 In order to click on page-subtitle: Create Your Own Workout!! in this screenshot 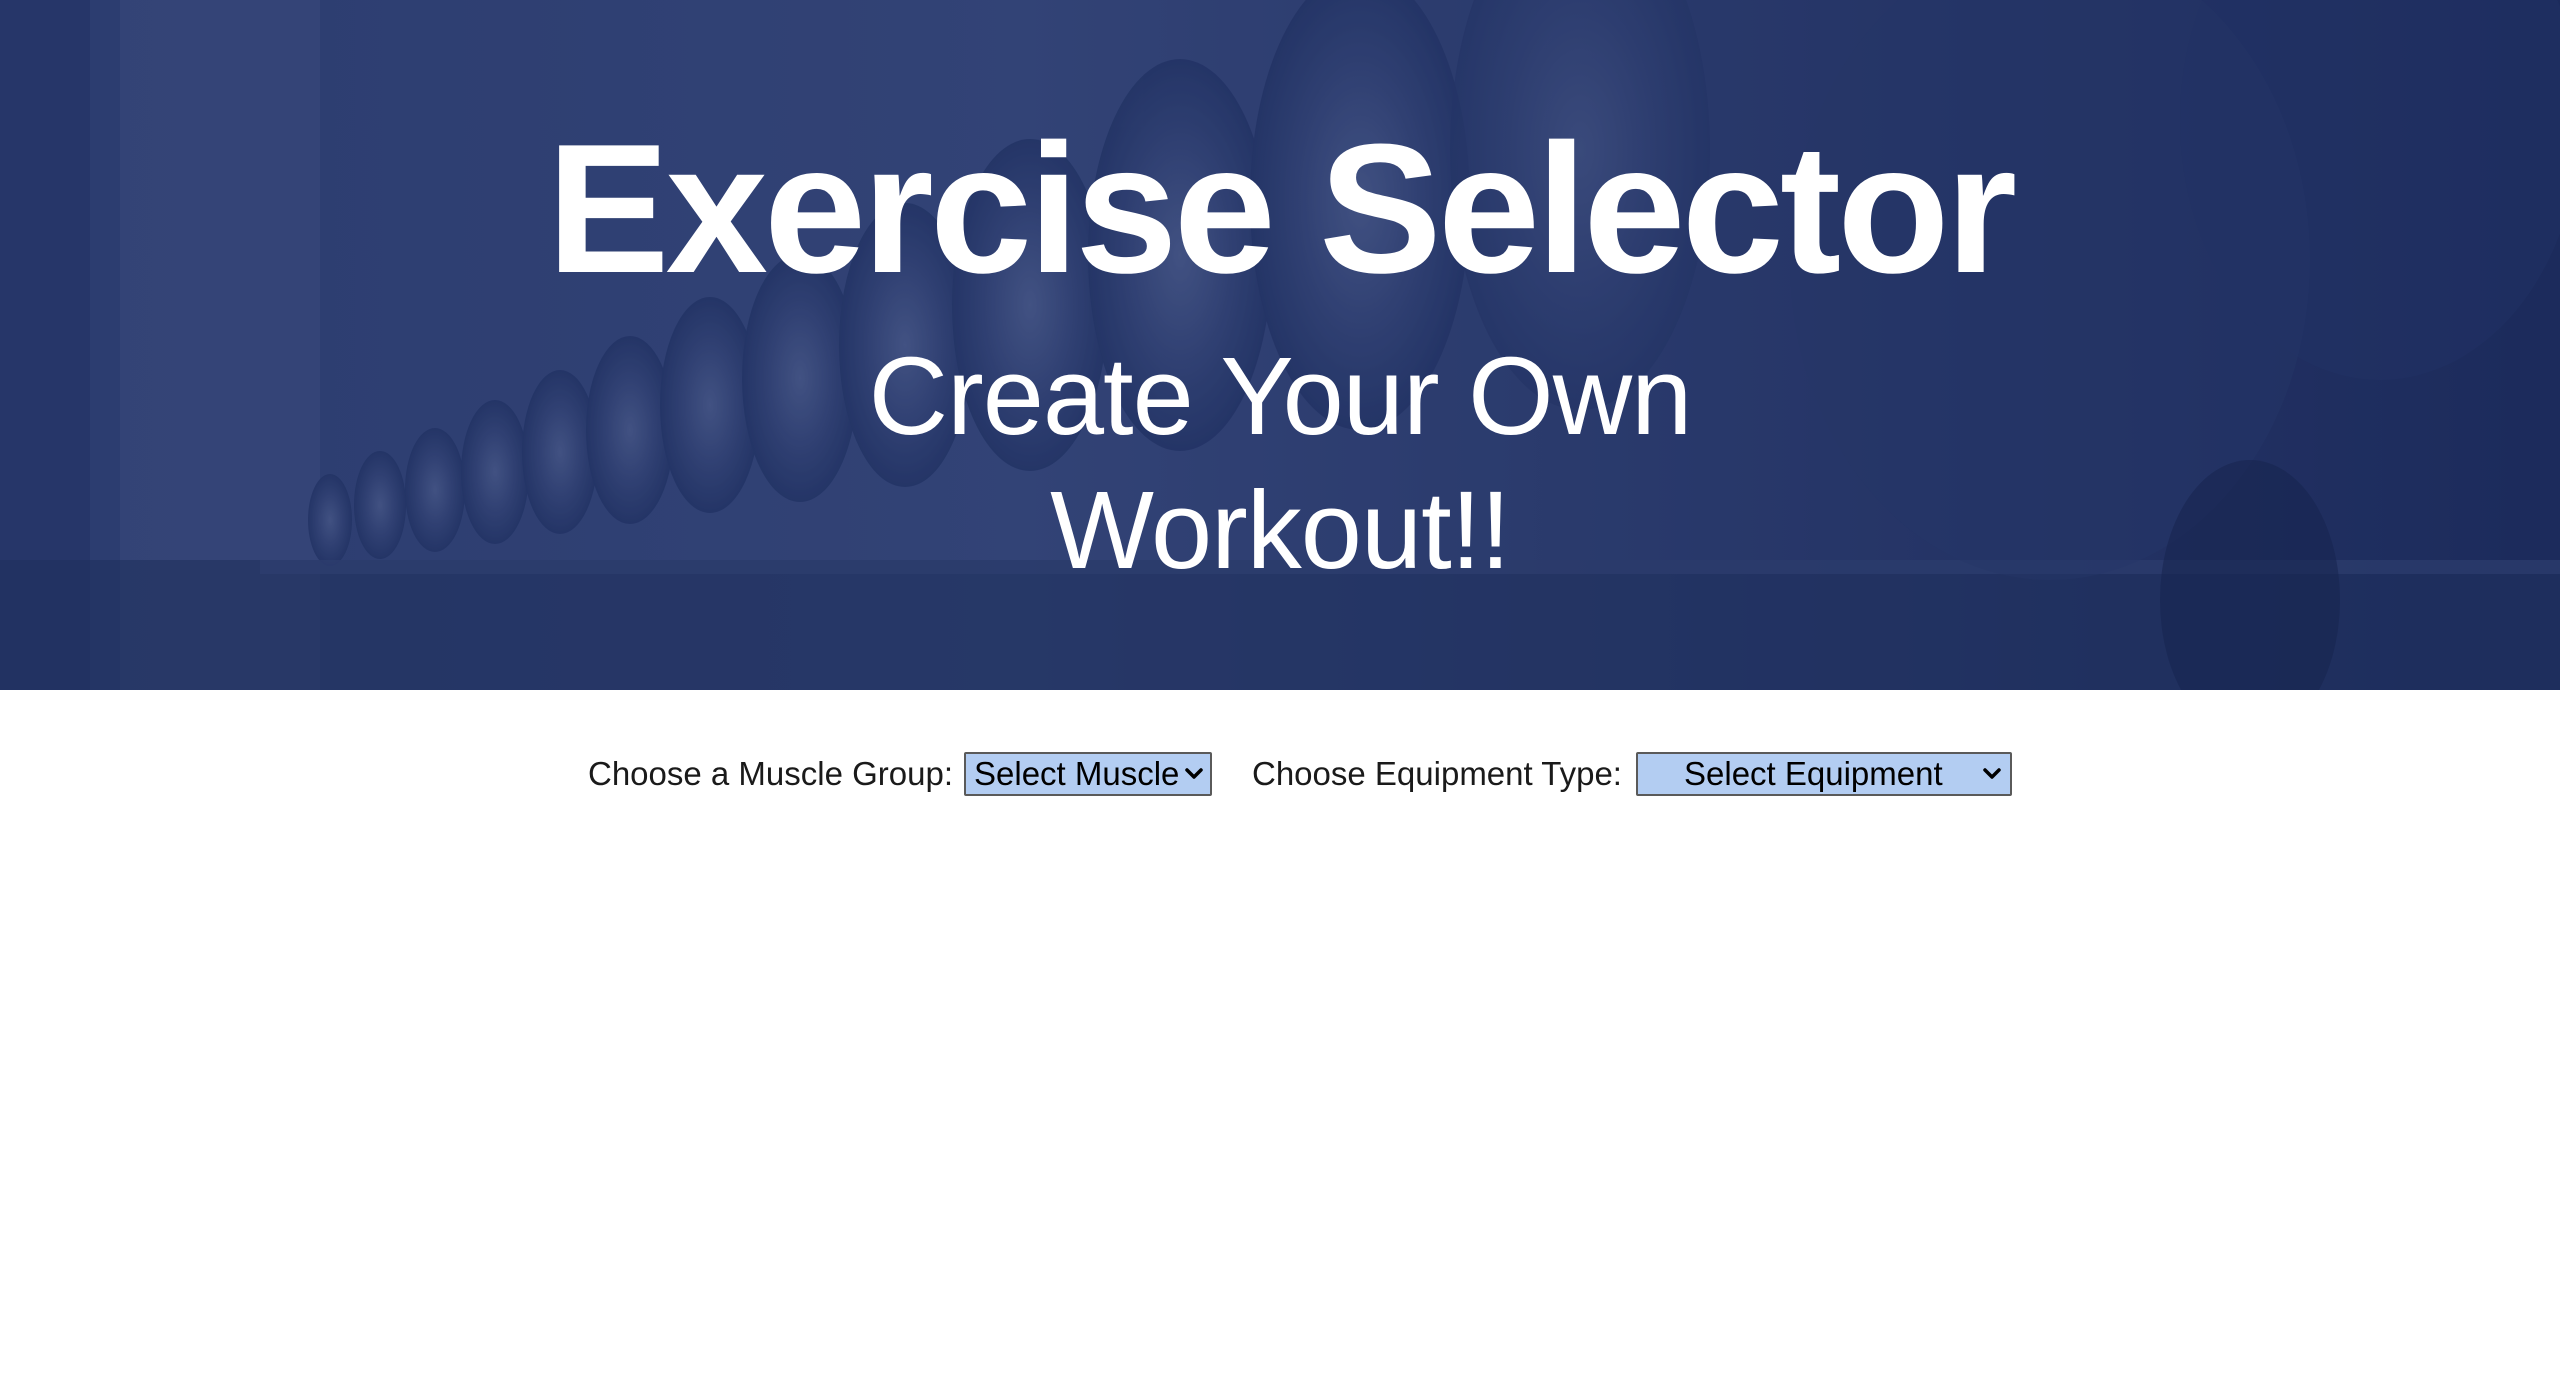, I will do `click(1280, 463)`.